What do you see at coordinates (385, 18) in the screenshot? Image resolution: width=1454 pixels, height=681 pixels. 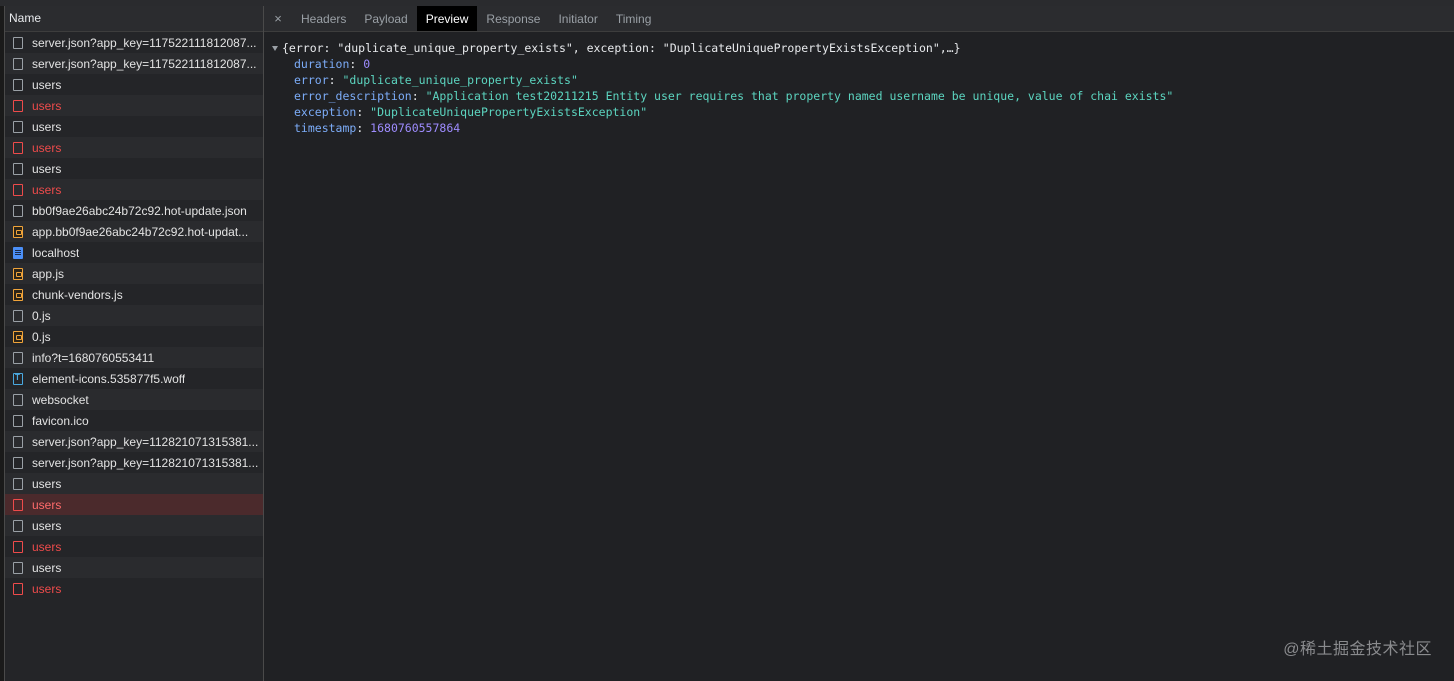 I see `tab-payload: Payload` at bounding box center [385, 18].